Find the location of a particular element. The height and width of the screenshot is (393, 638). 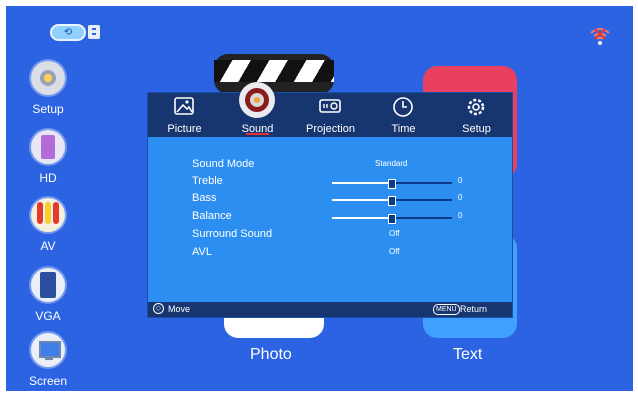

option-name: Bass is located at coordinates (204, 198).